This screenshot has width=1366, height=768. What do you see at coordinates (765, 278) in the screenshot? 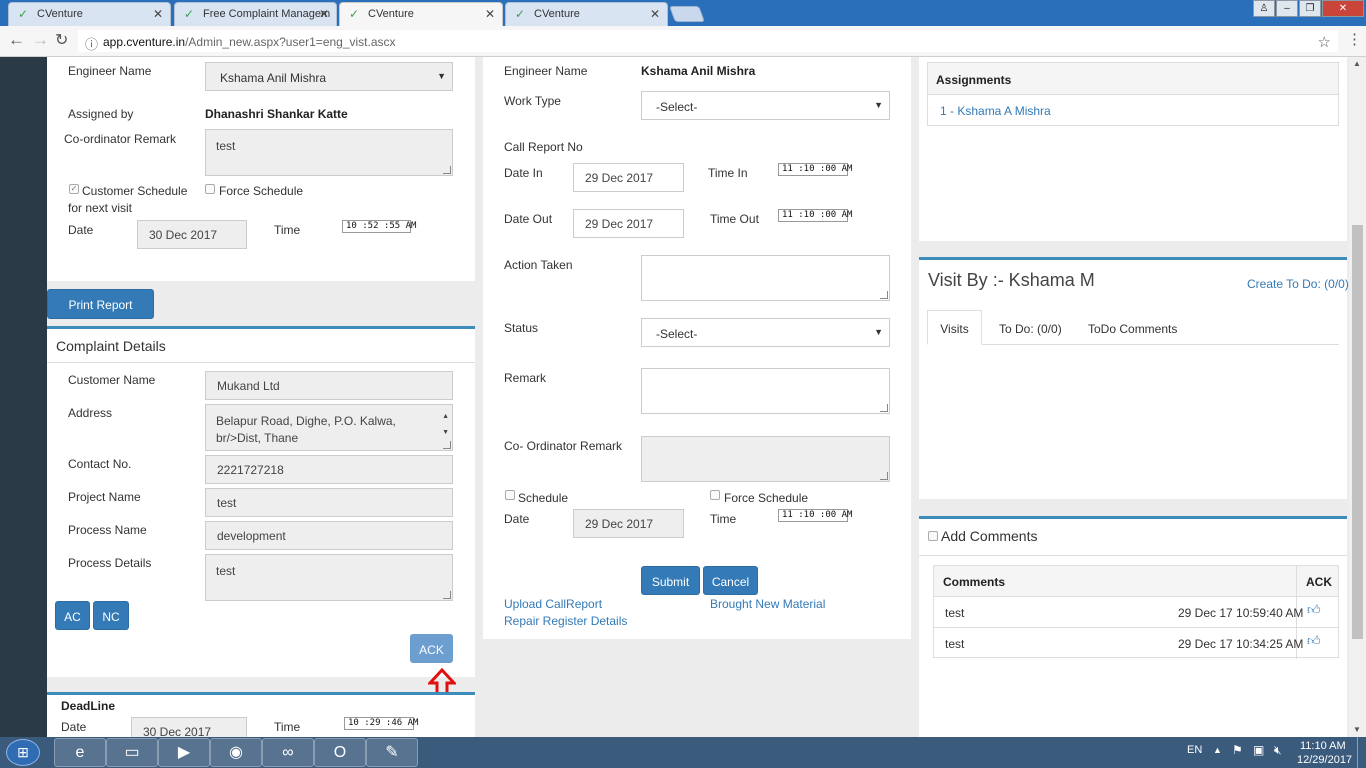
I see `action-taken-textarea` at bounding box center [765, 278].